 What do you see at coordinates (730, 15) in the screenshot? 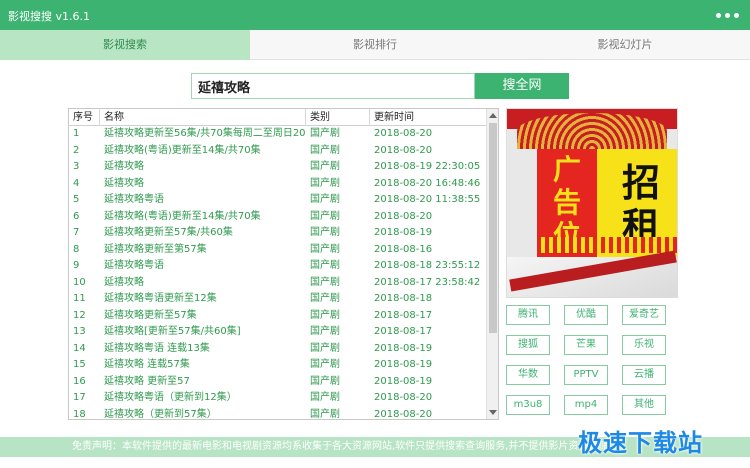
I see `more-dots-icon` at bounding box center [730, 15].